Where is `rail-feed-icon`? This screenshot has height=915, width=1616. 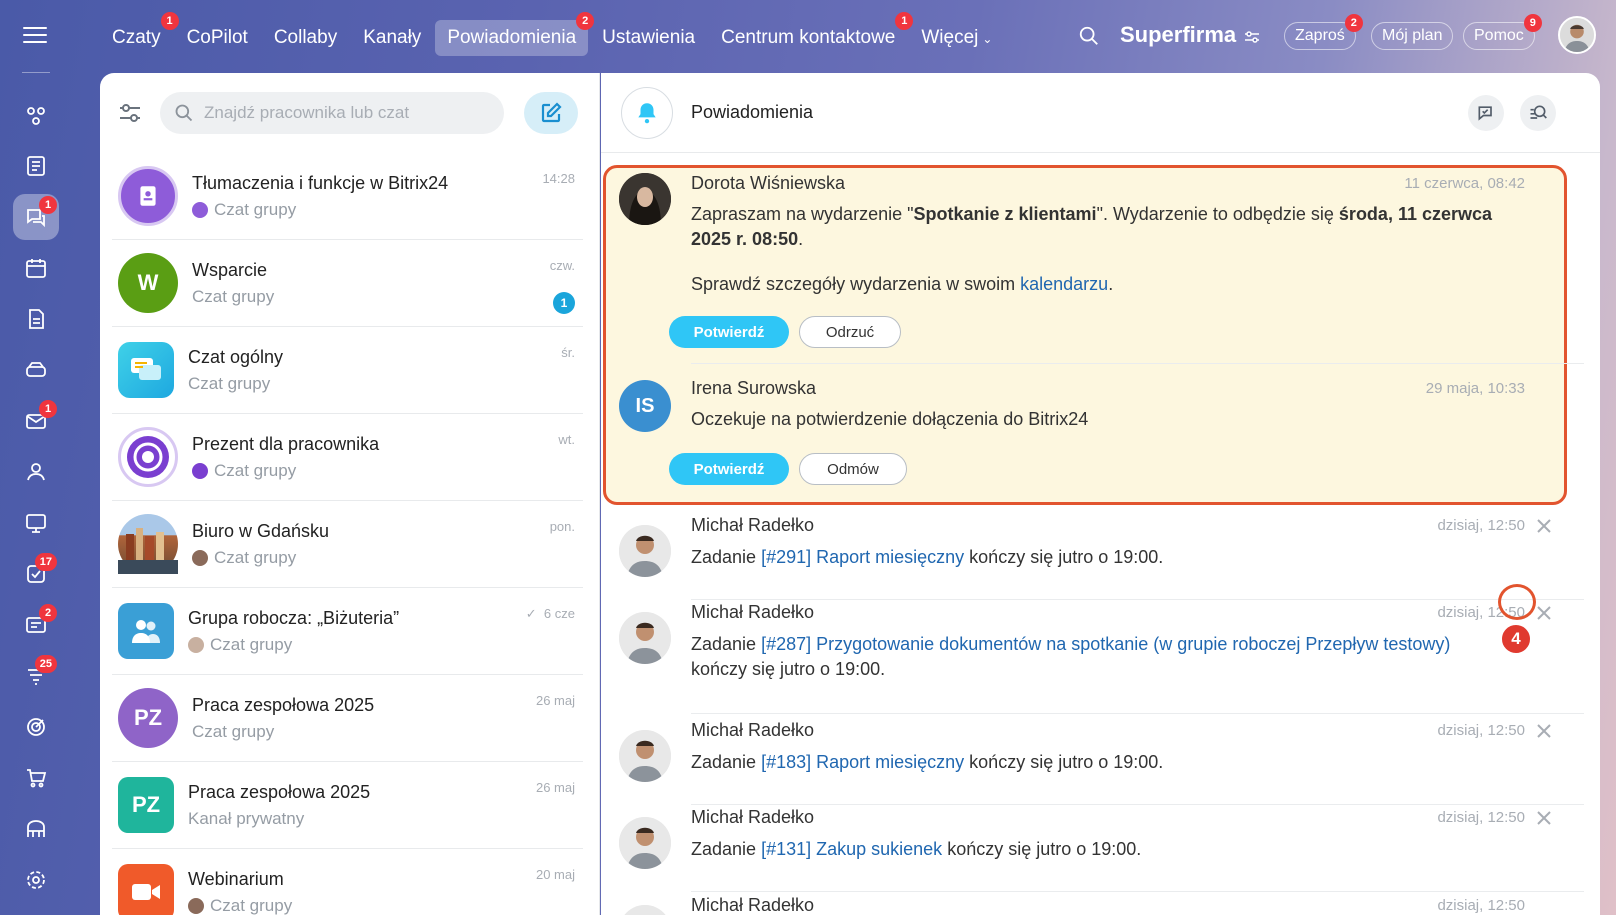 rail-feed-icon is located at coordinates (36, 166).